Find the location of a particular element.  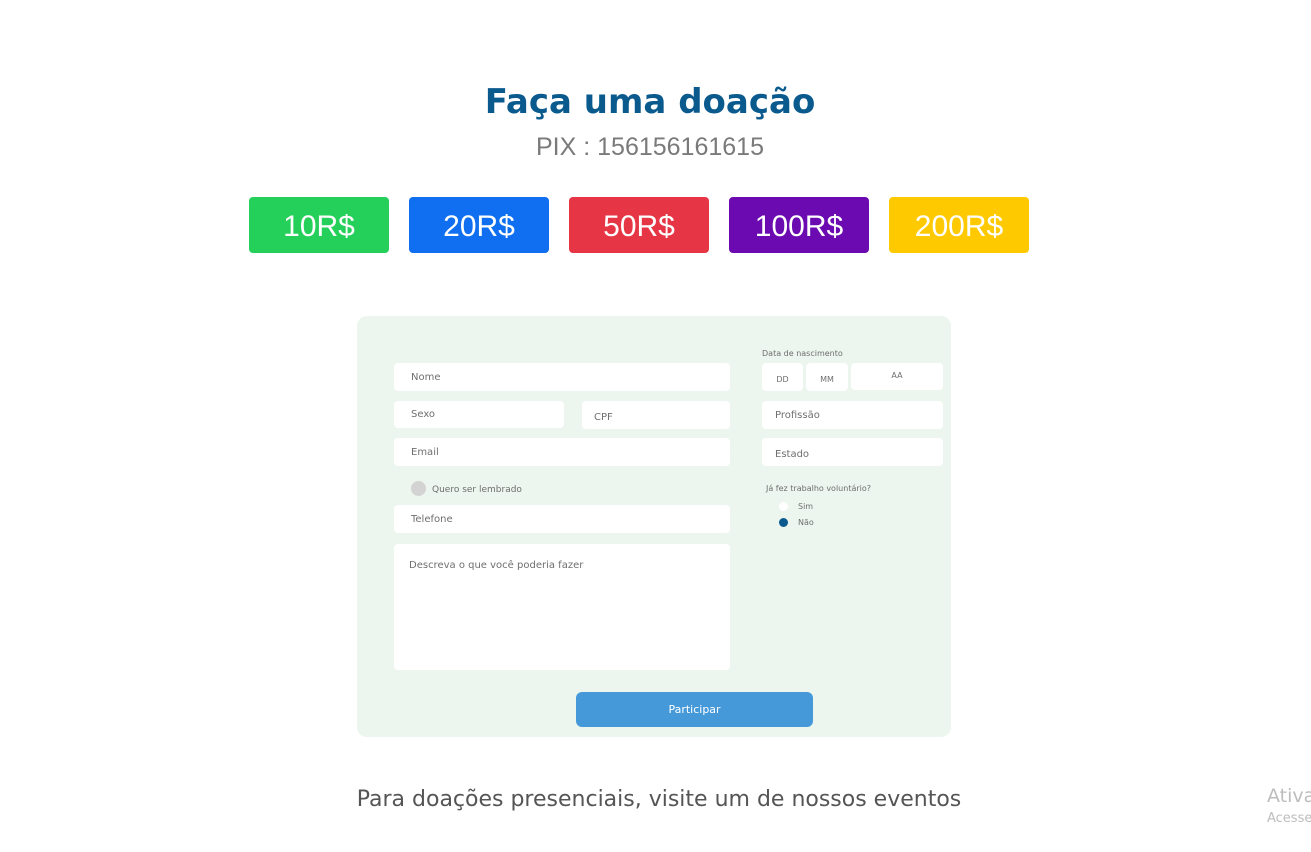

amount-200-button: 200R$ is located at coordinates (959, 225).